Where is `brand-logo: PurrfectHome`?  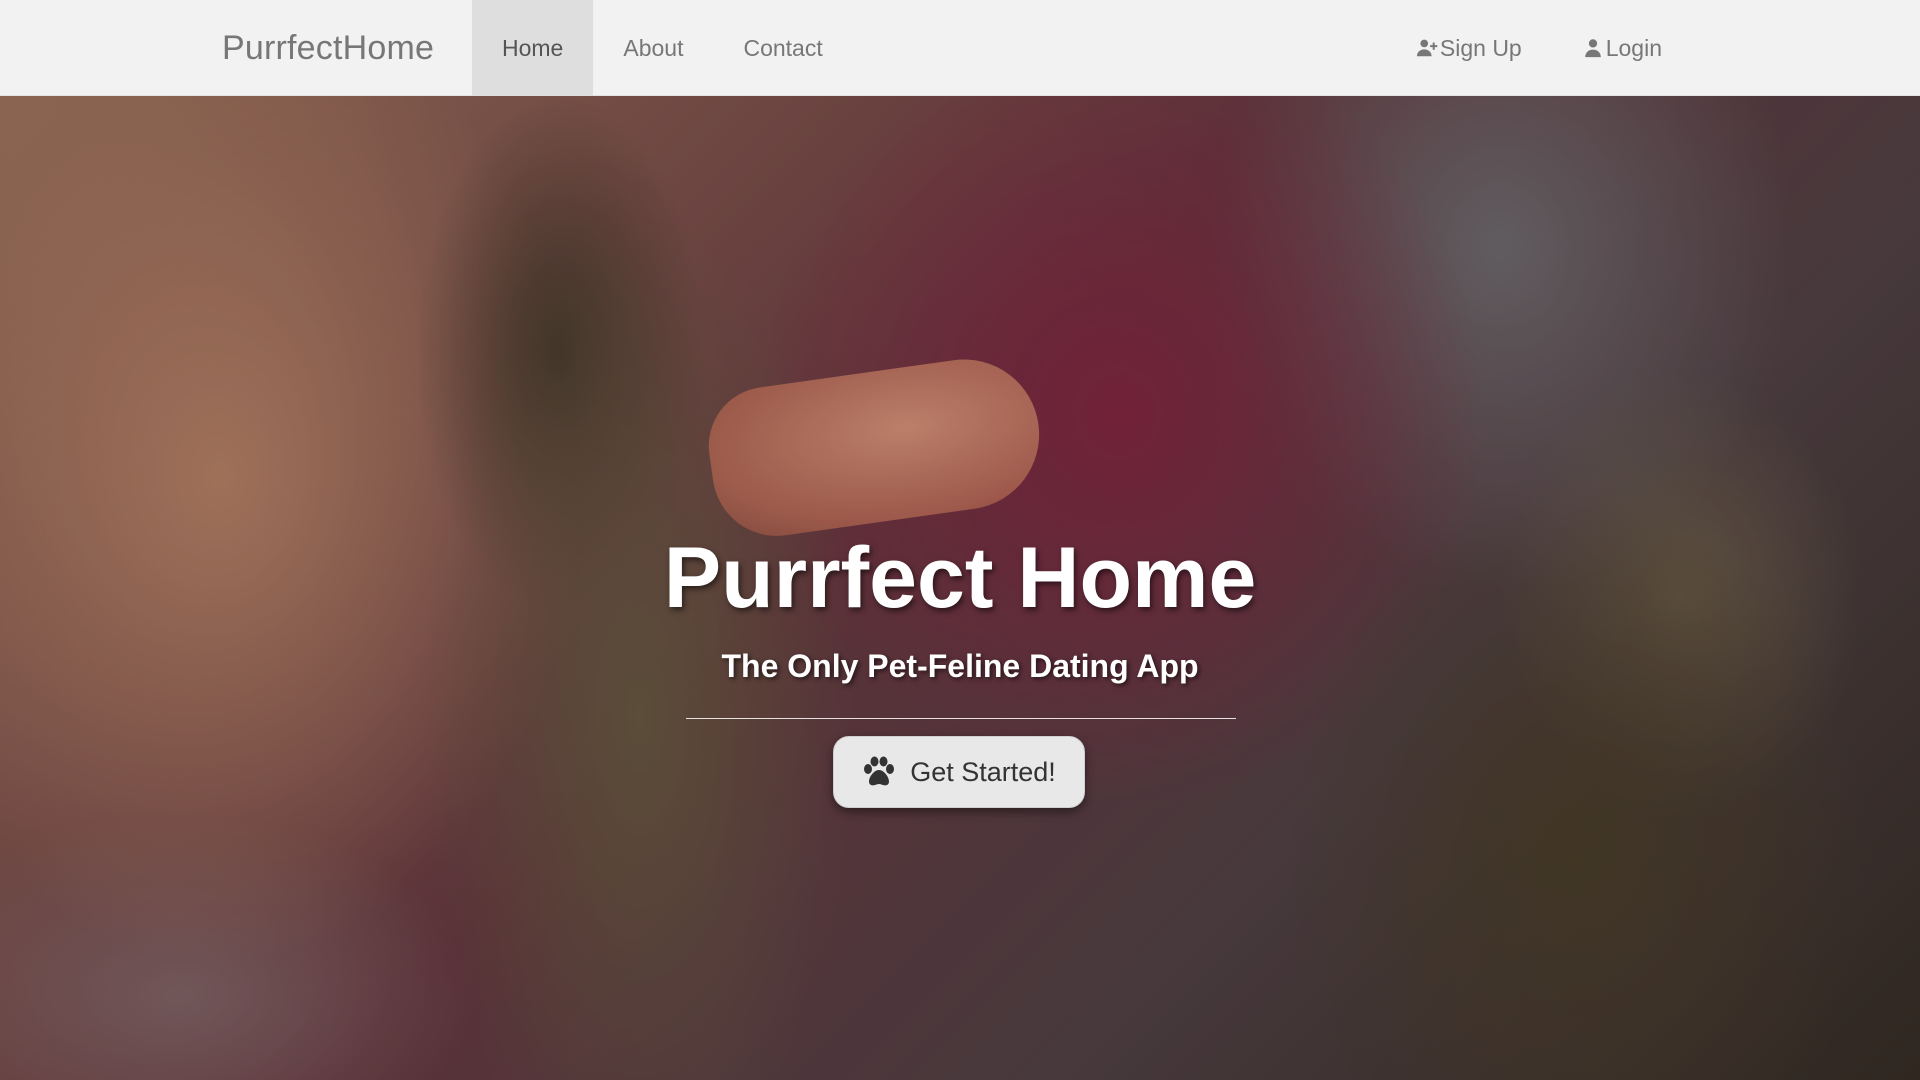 brand-logo: PurrfectHome is located at coordinates (328, 48).